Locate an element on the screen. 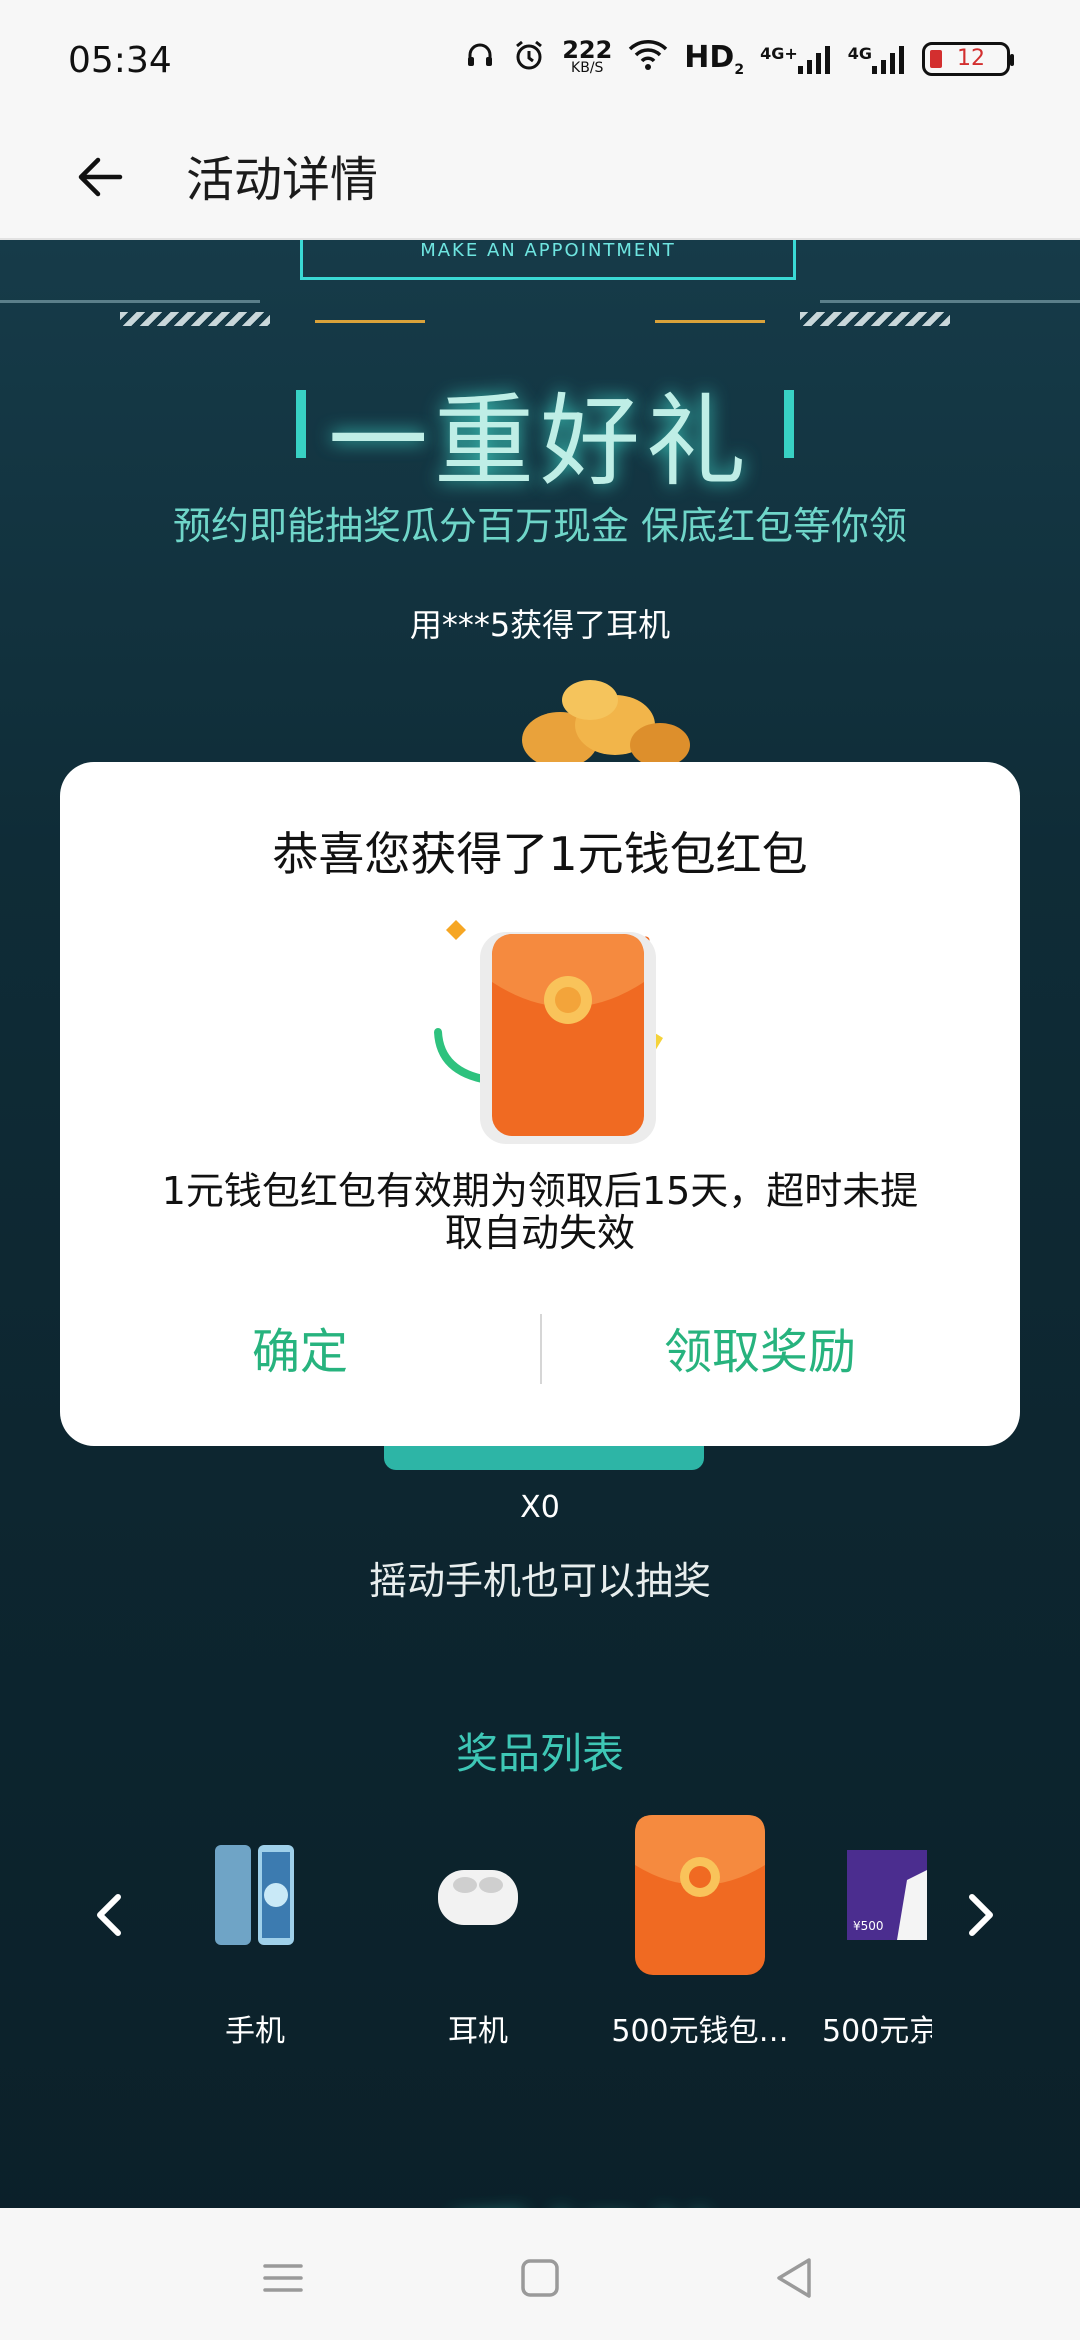  dialog-button-divider is located at coordinates (541, 1349).